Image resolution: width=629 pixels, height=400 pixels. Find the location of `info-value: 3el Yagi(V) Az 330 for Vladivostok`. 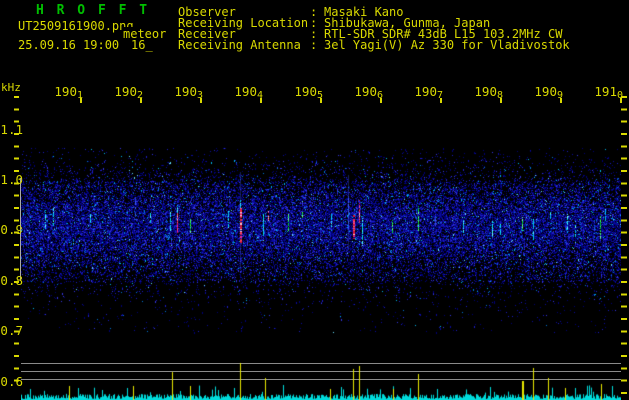

info-value: 3el Yagi(V) Az 330 for Vladivostok is located at coordinates (447, 45).